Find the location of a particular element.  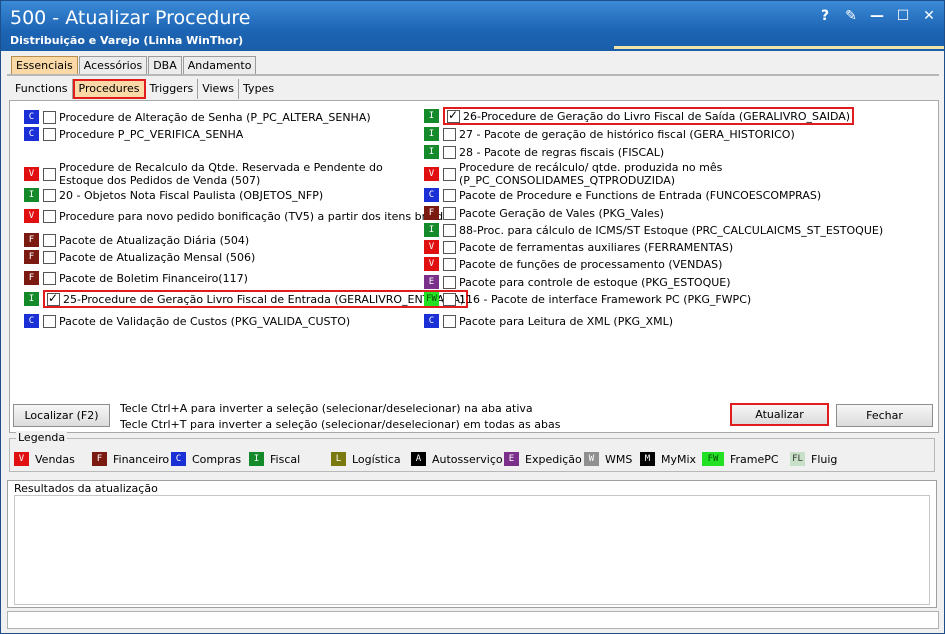

legend-label: Fiscal is located at coordinates (285, 459).